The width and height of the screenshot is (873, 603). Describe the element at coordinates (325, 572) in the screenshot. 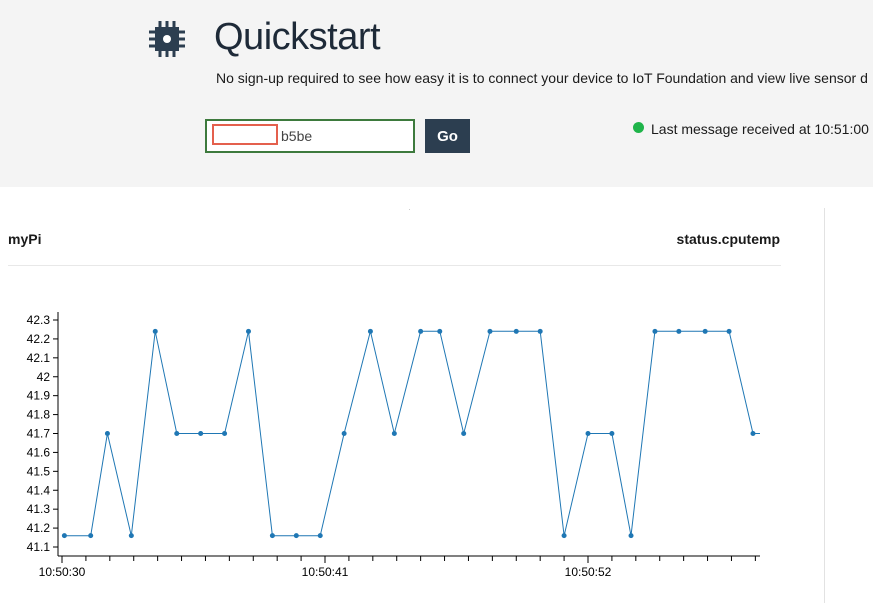

I see `x-tick-label: 10:50:41` at that location.